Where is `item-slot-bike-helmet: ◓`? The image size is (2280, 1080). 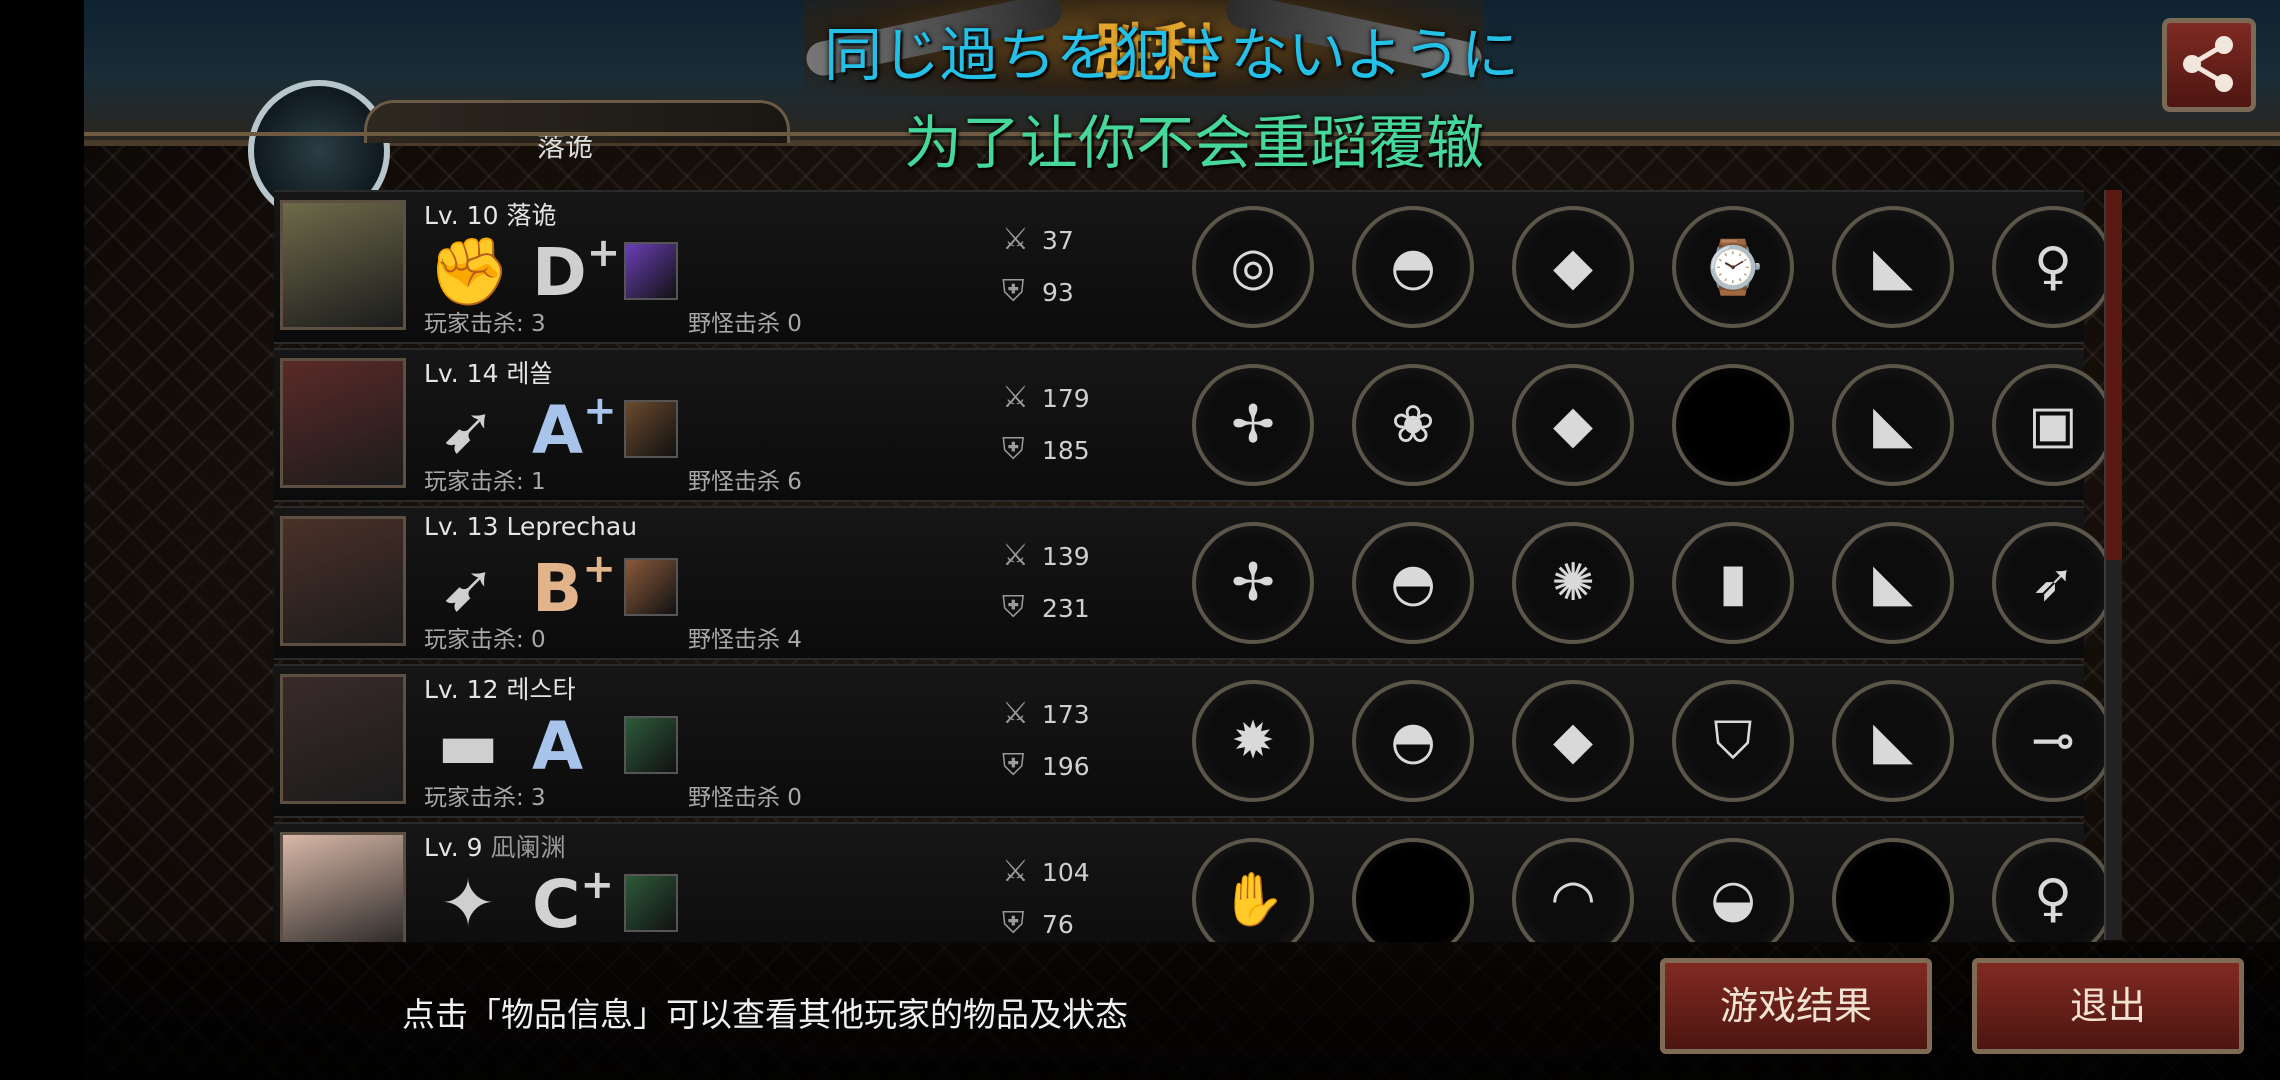
item-slot-bike-helmet: ◓ is located at coordinates (1413, 267).